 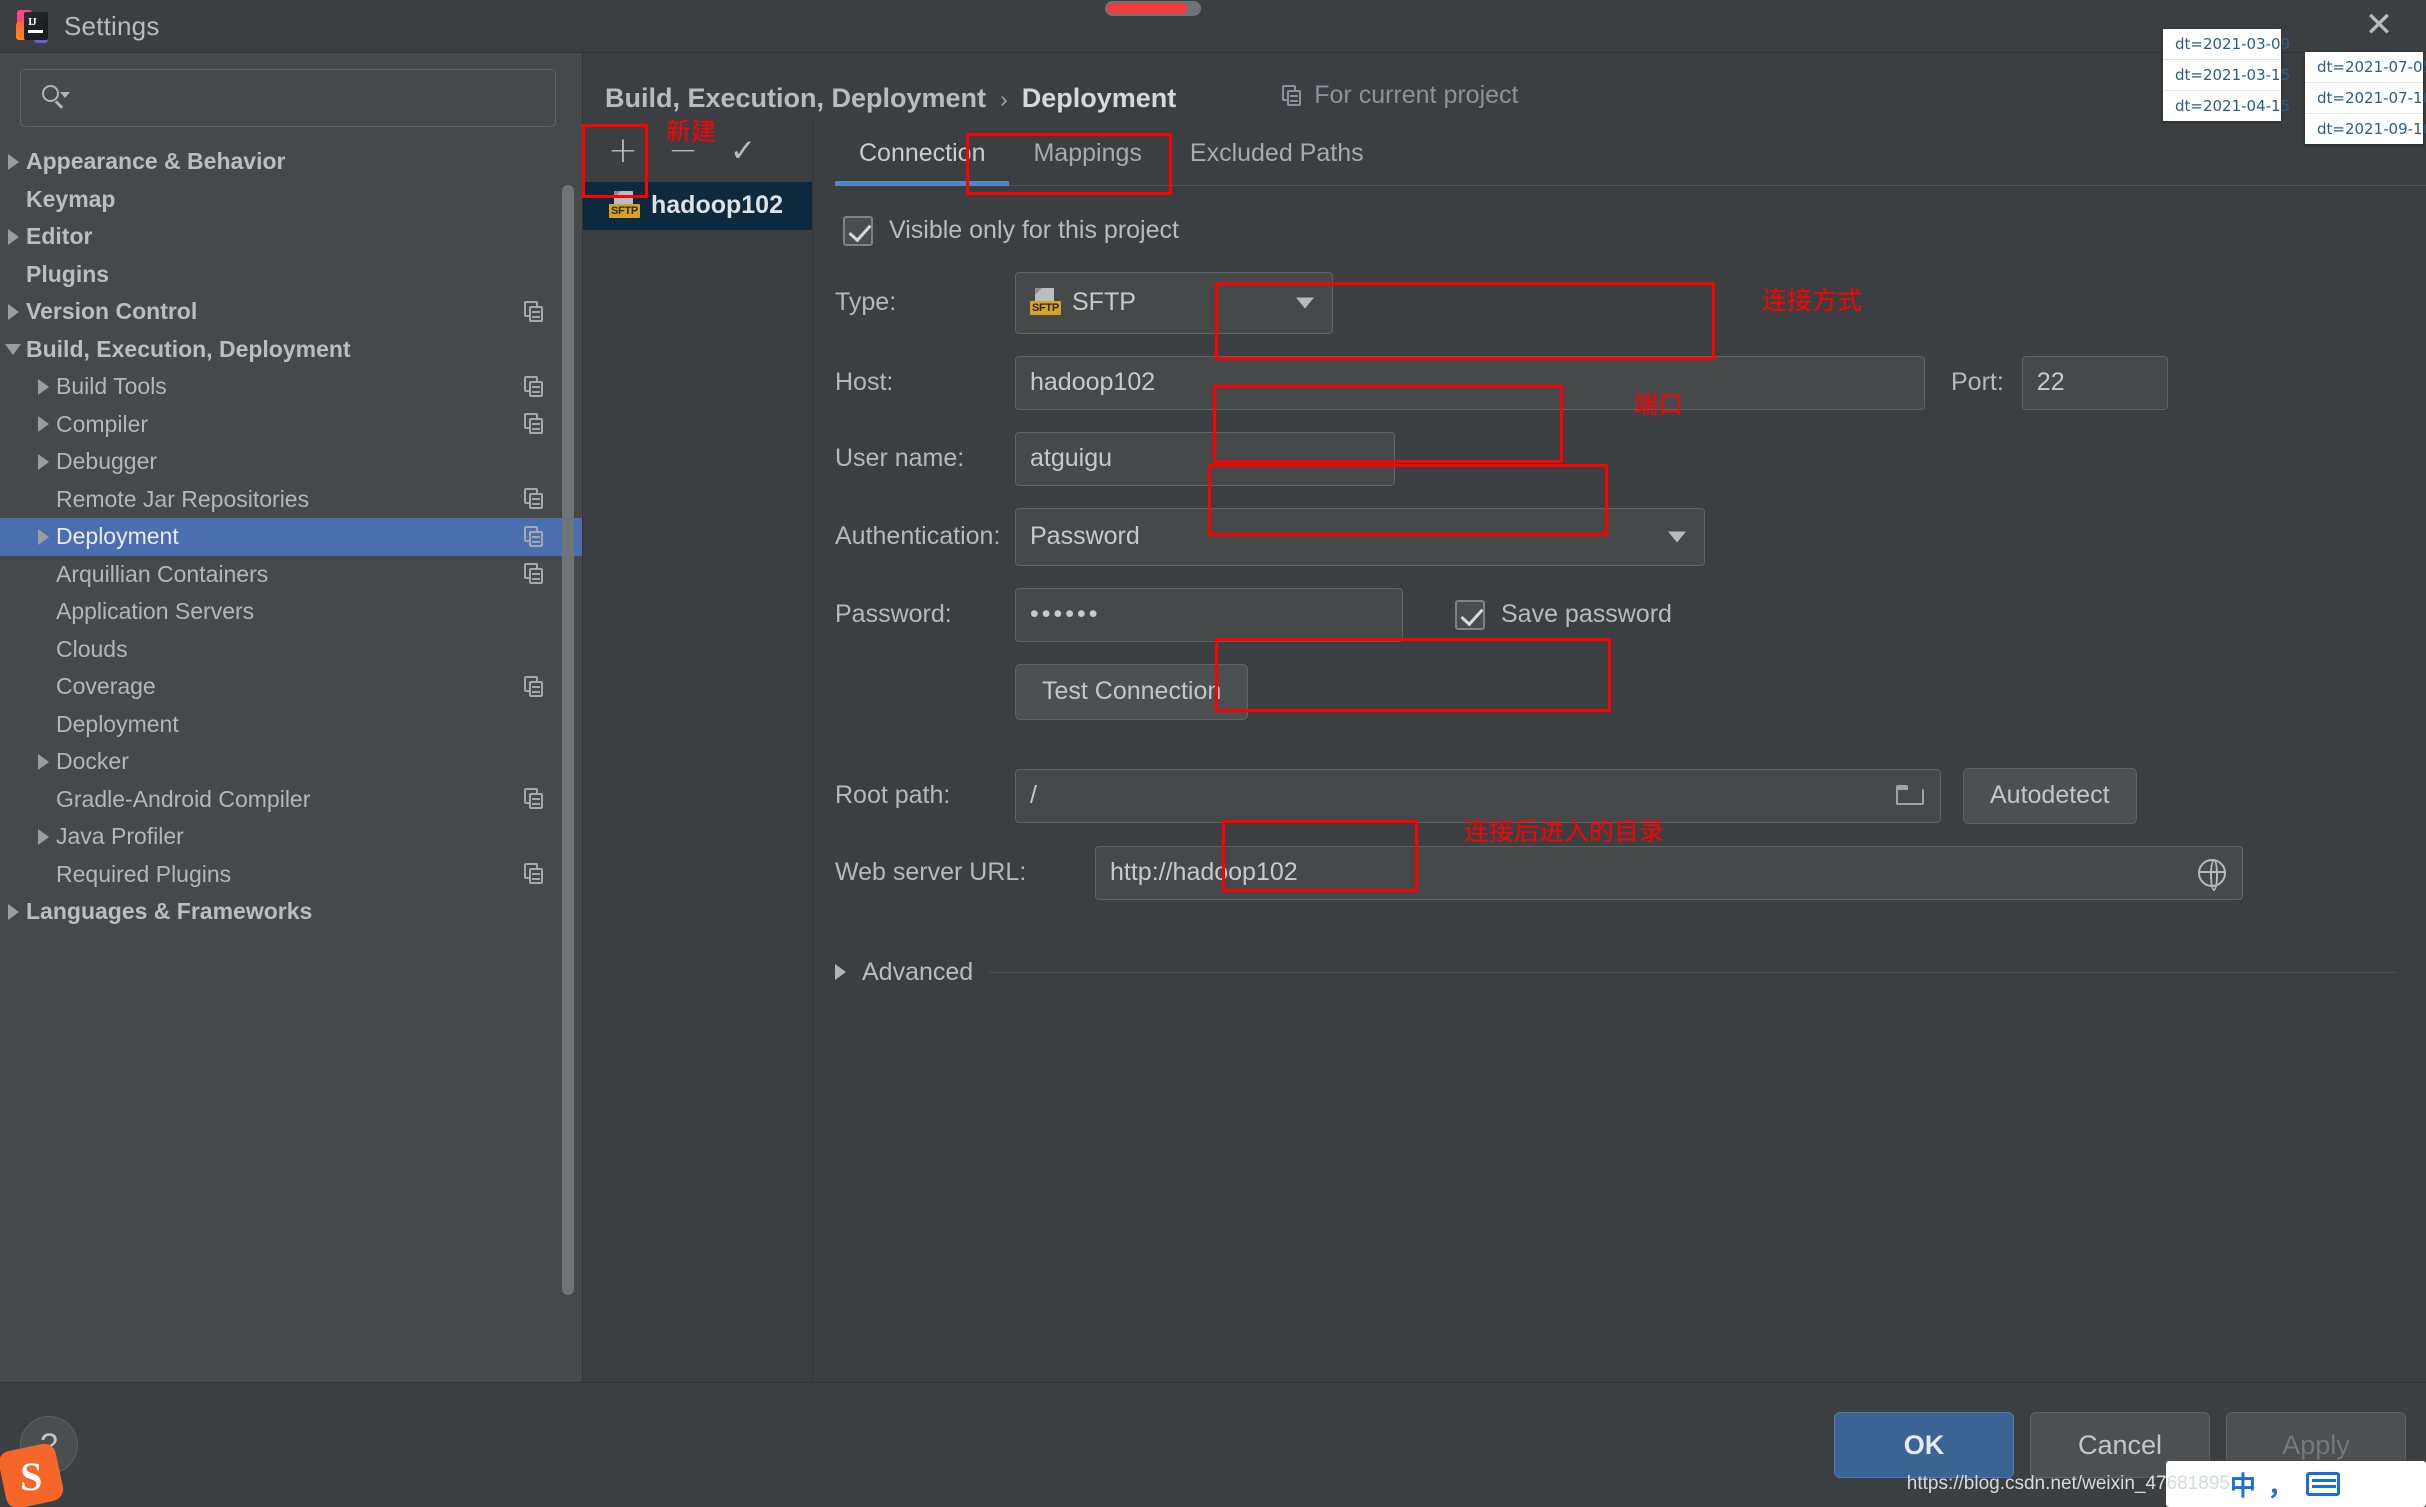 I want to click on web-url-row: Web server URL: http://hadoop102, so click(x=1630, y=872).